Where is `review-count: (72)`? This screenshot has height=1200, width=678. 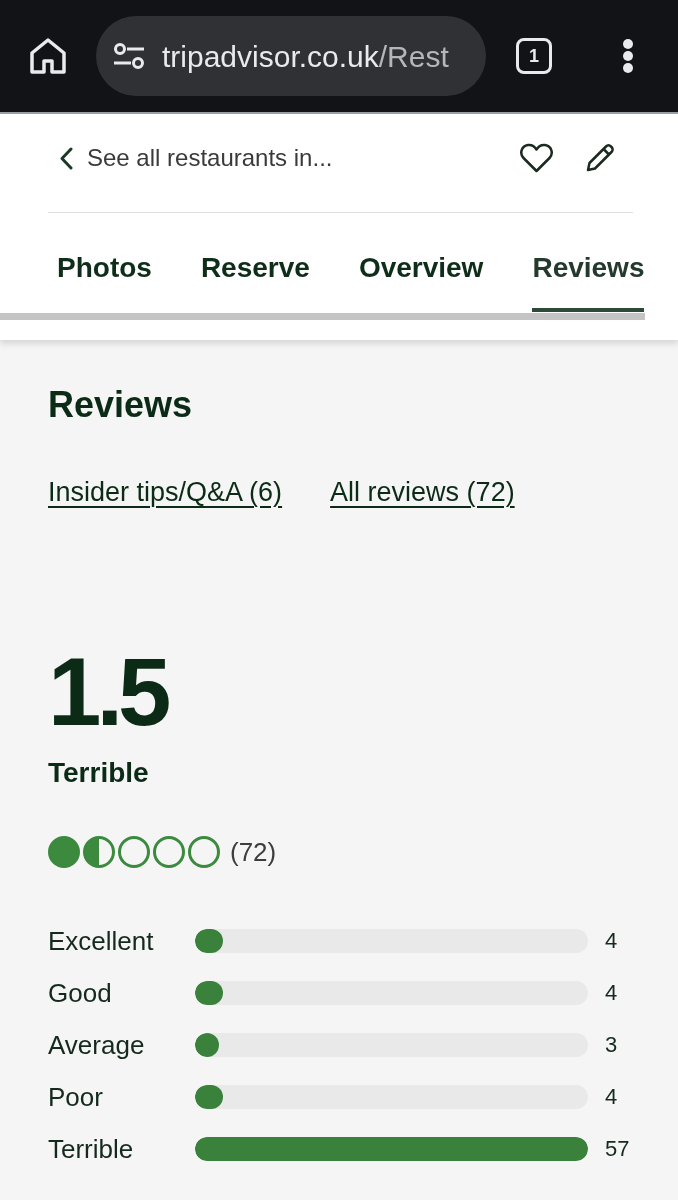
review-count: (72) is located at coordinates (253, 852).